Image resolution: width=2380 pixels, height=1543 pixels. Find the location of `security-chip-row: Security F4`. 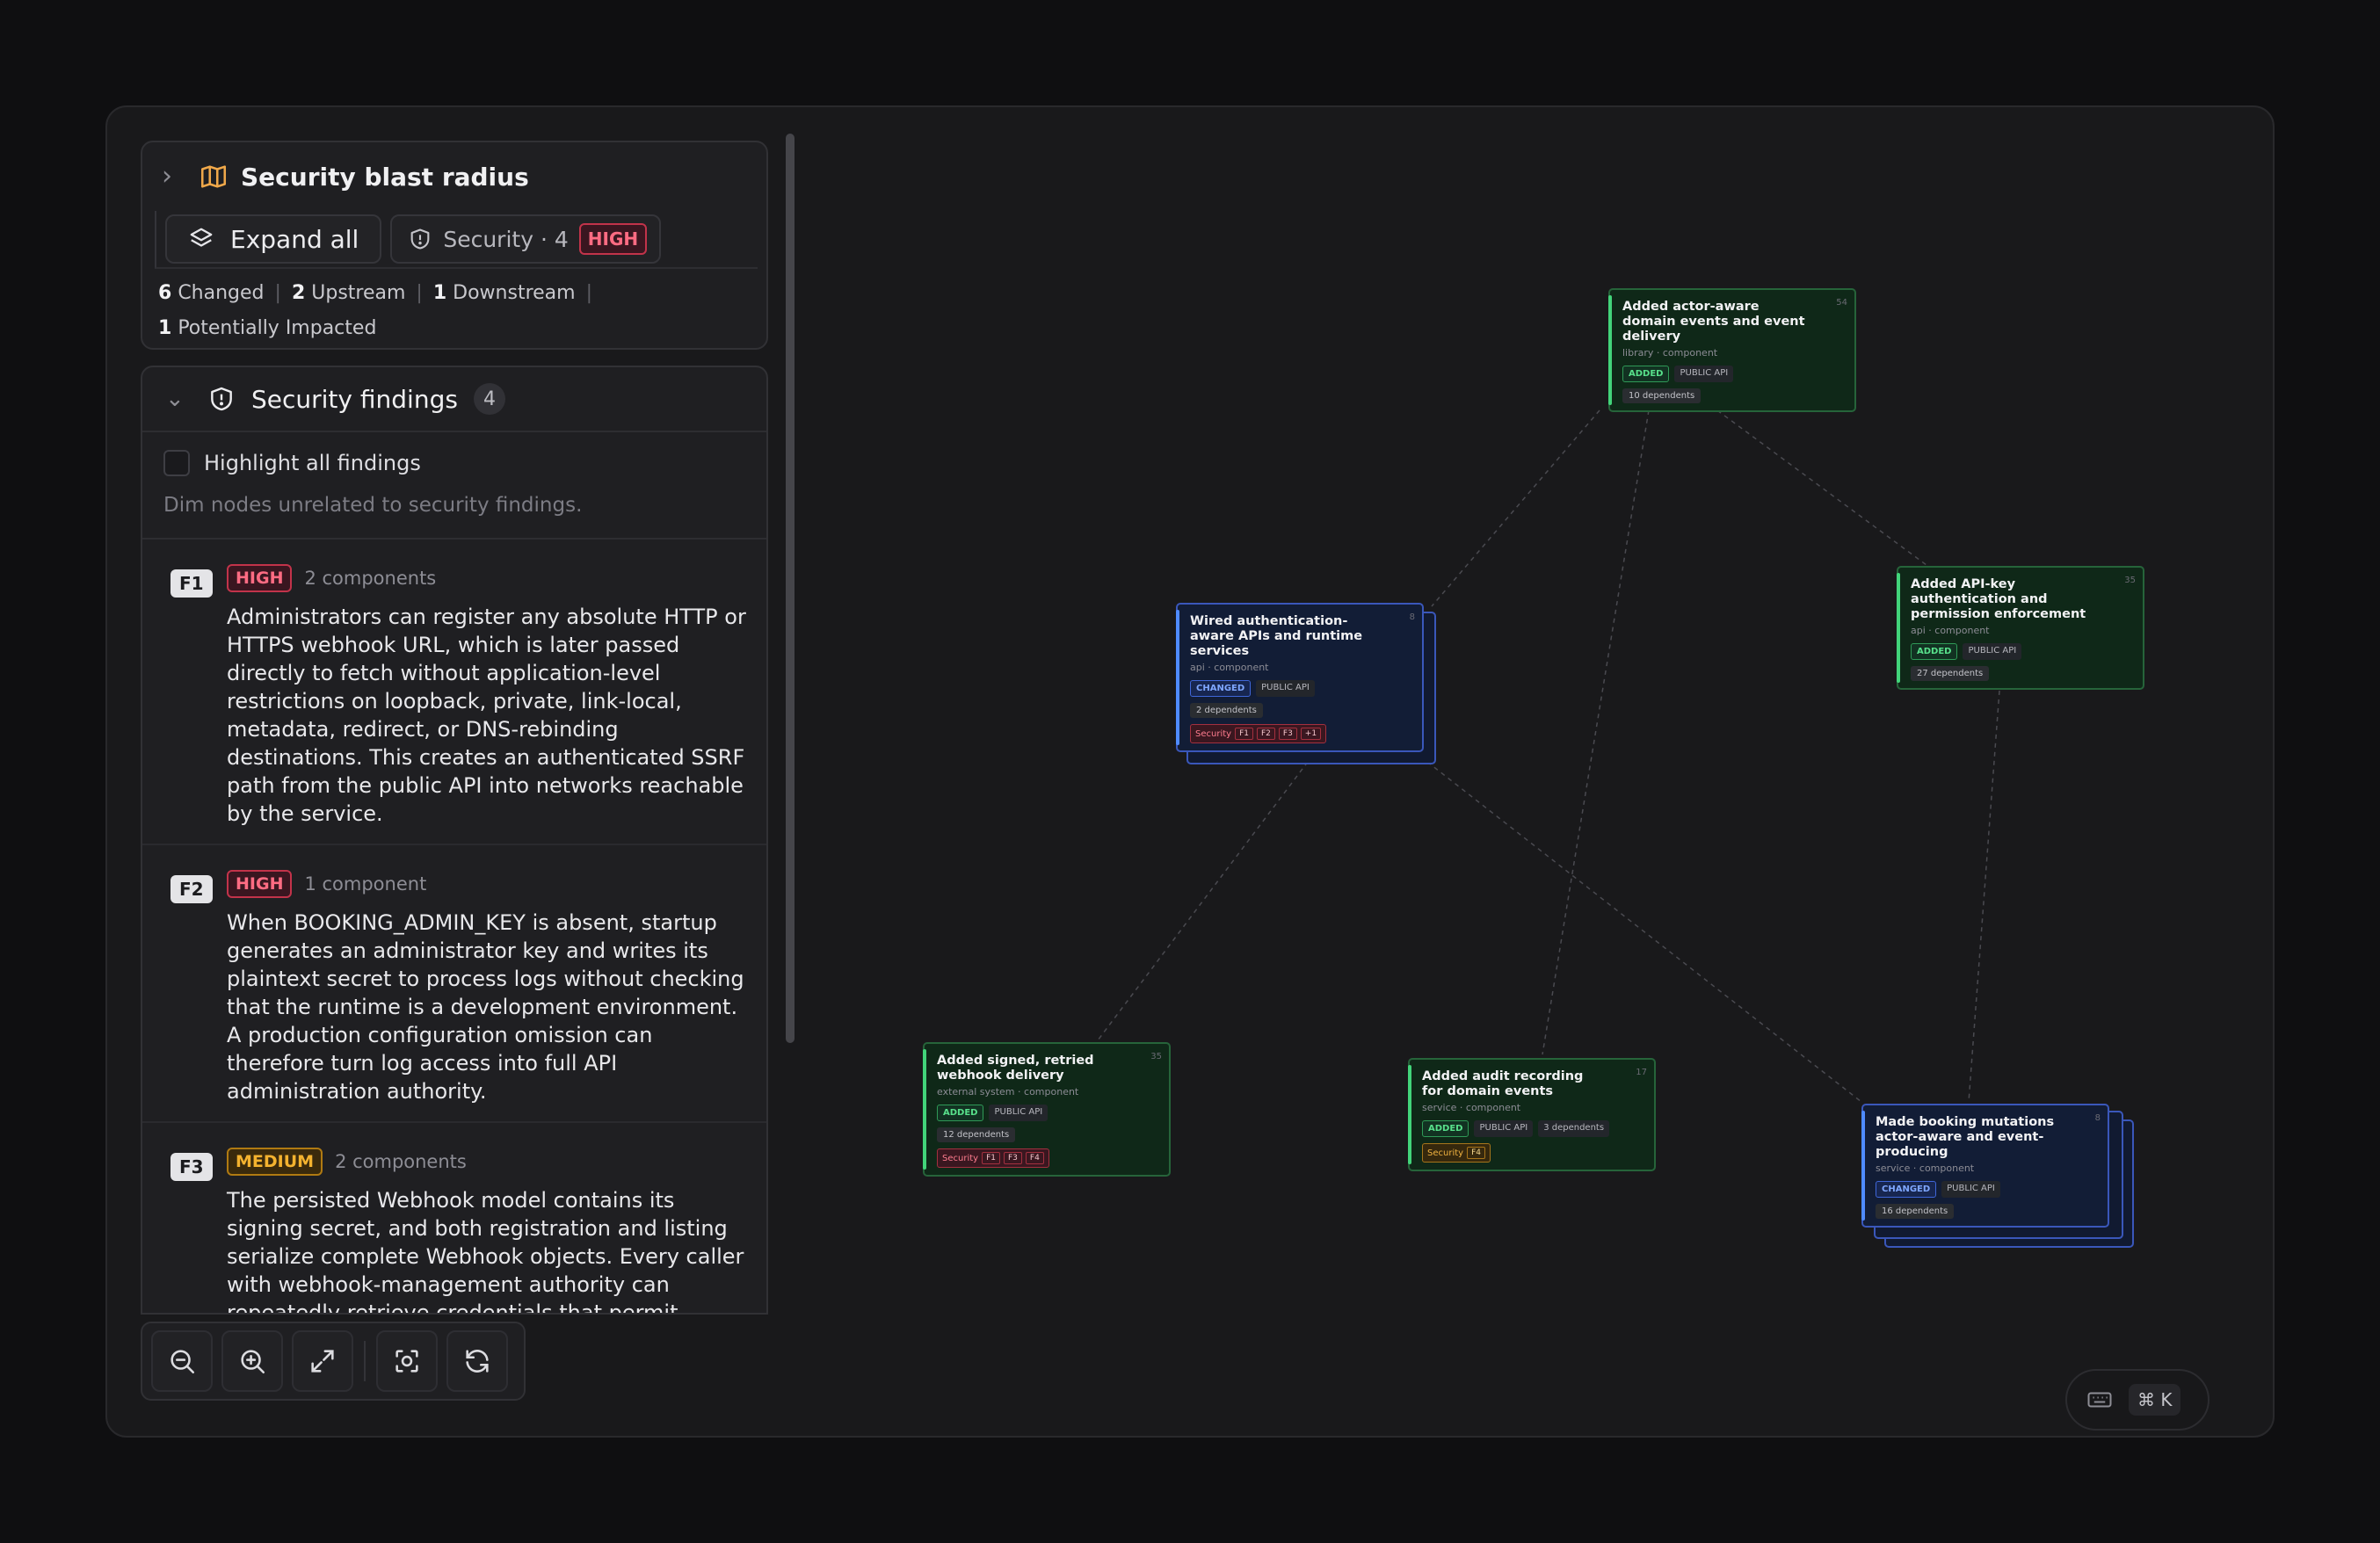

security-chip-row: Security F4 is located at coordinates (1456, 1153).